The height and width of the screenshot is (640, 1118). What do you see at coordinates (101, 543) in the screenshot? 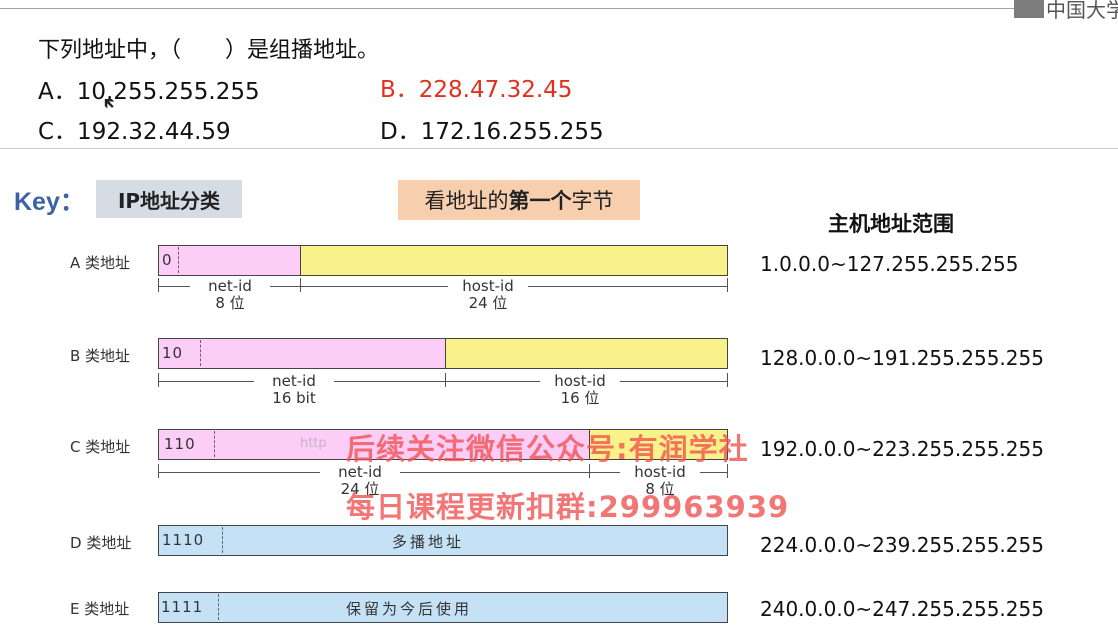
I see `class-d-label: D 类地址` at bounding box center [101, 543].